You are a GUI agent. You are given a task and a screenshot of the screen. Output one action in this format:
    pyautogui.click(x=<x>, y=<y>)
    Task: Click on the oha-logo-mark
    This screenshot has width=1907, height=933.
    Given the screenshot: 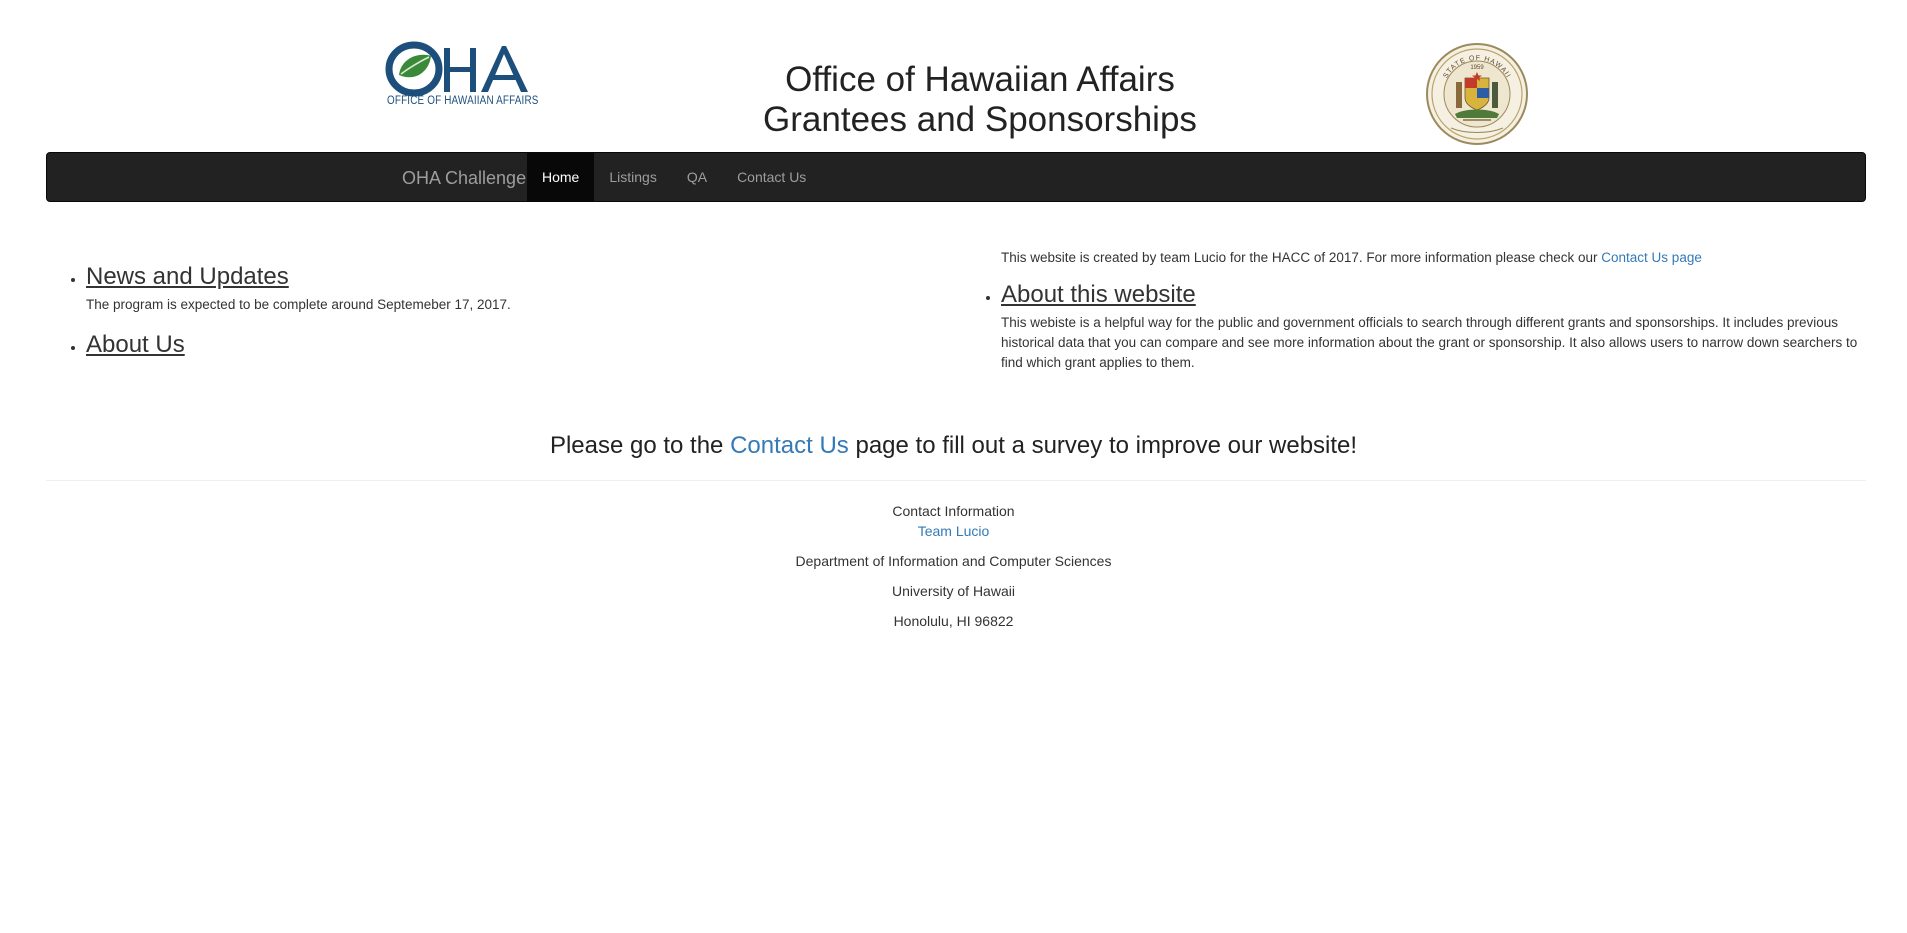 What is the action you would take?
    pyautogui.click(x=456, y=69)
    